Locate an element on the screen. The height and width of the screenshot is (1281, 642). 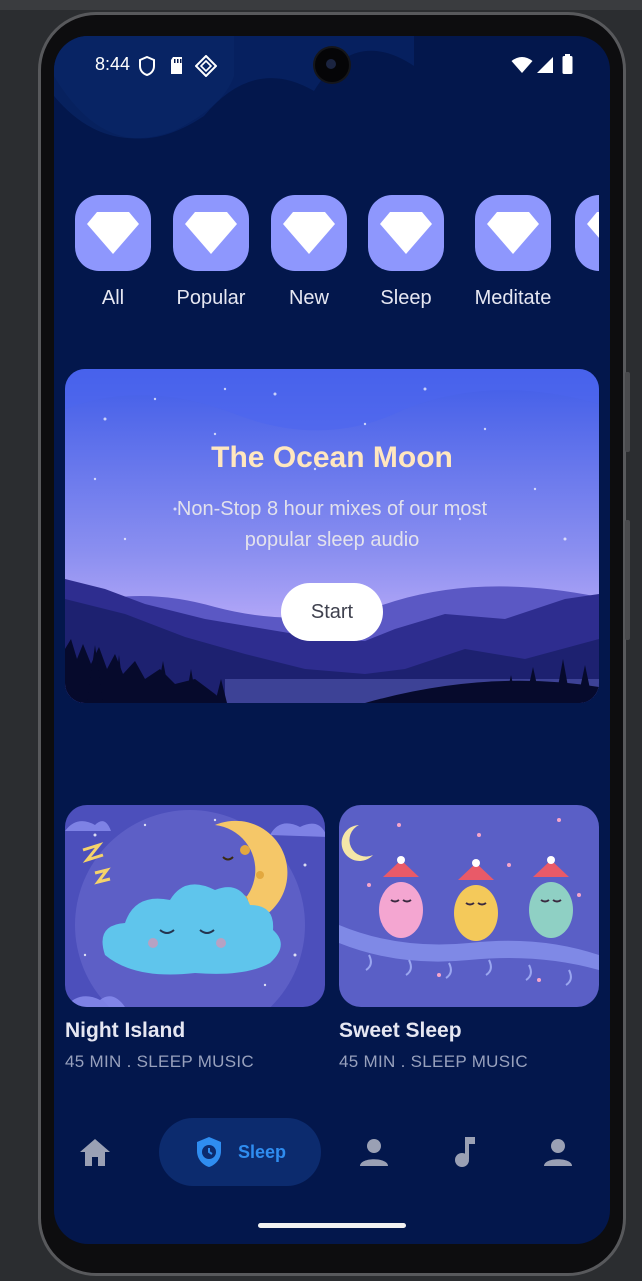
hero-title: The Ocean Moon is located at coordinates (332, 457).